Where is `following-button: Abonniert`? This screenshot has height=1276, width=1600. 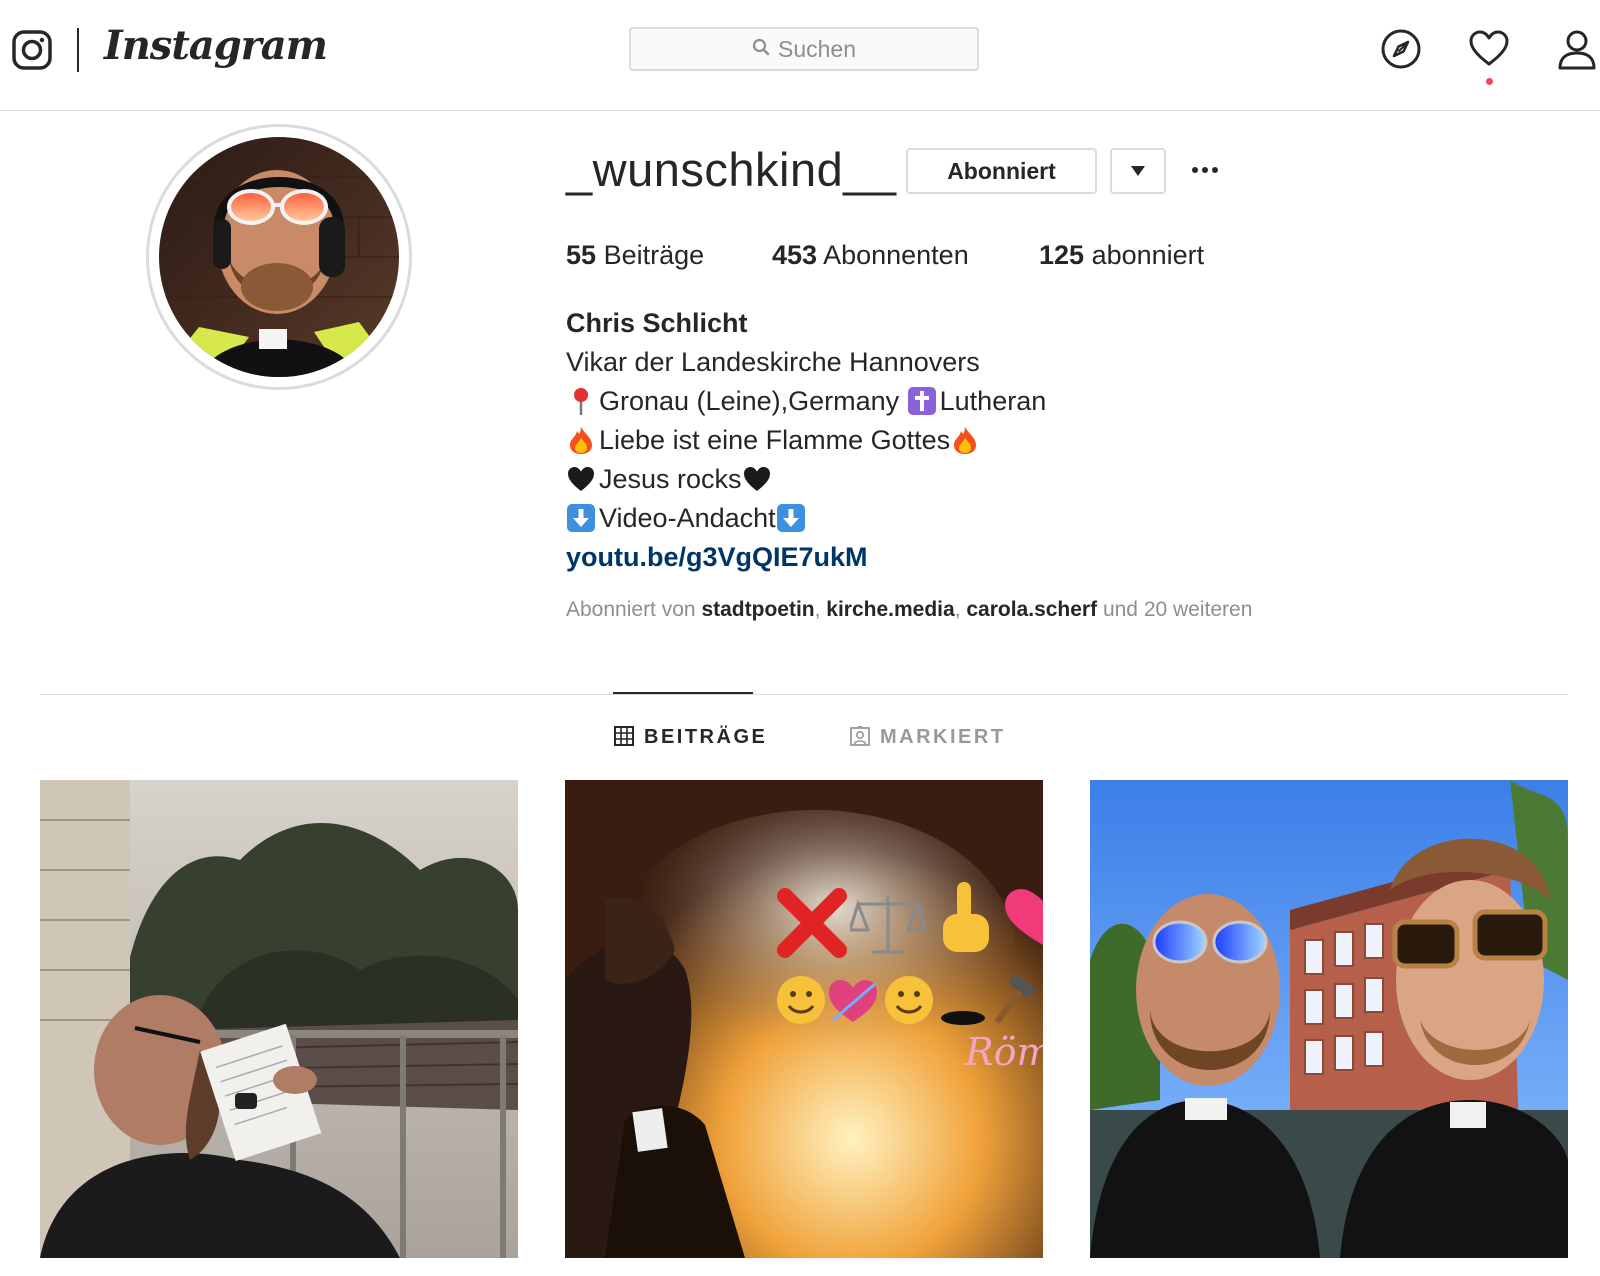
following-button: Abonniert is located at coordinates (1001, 171).